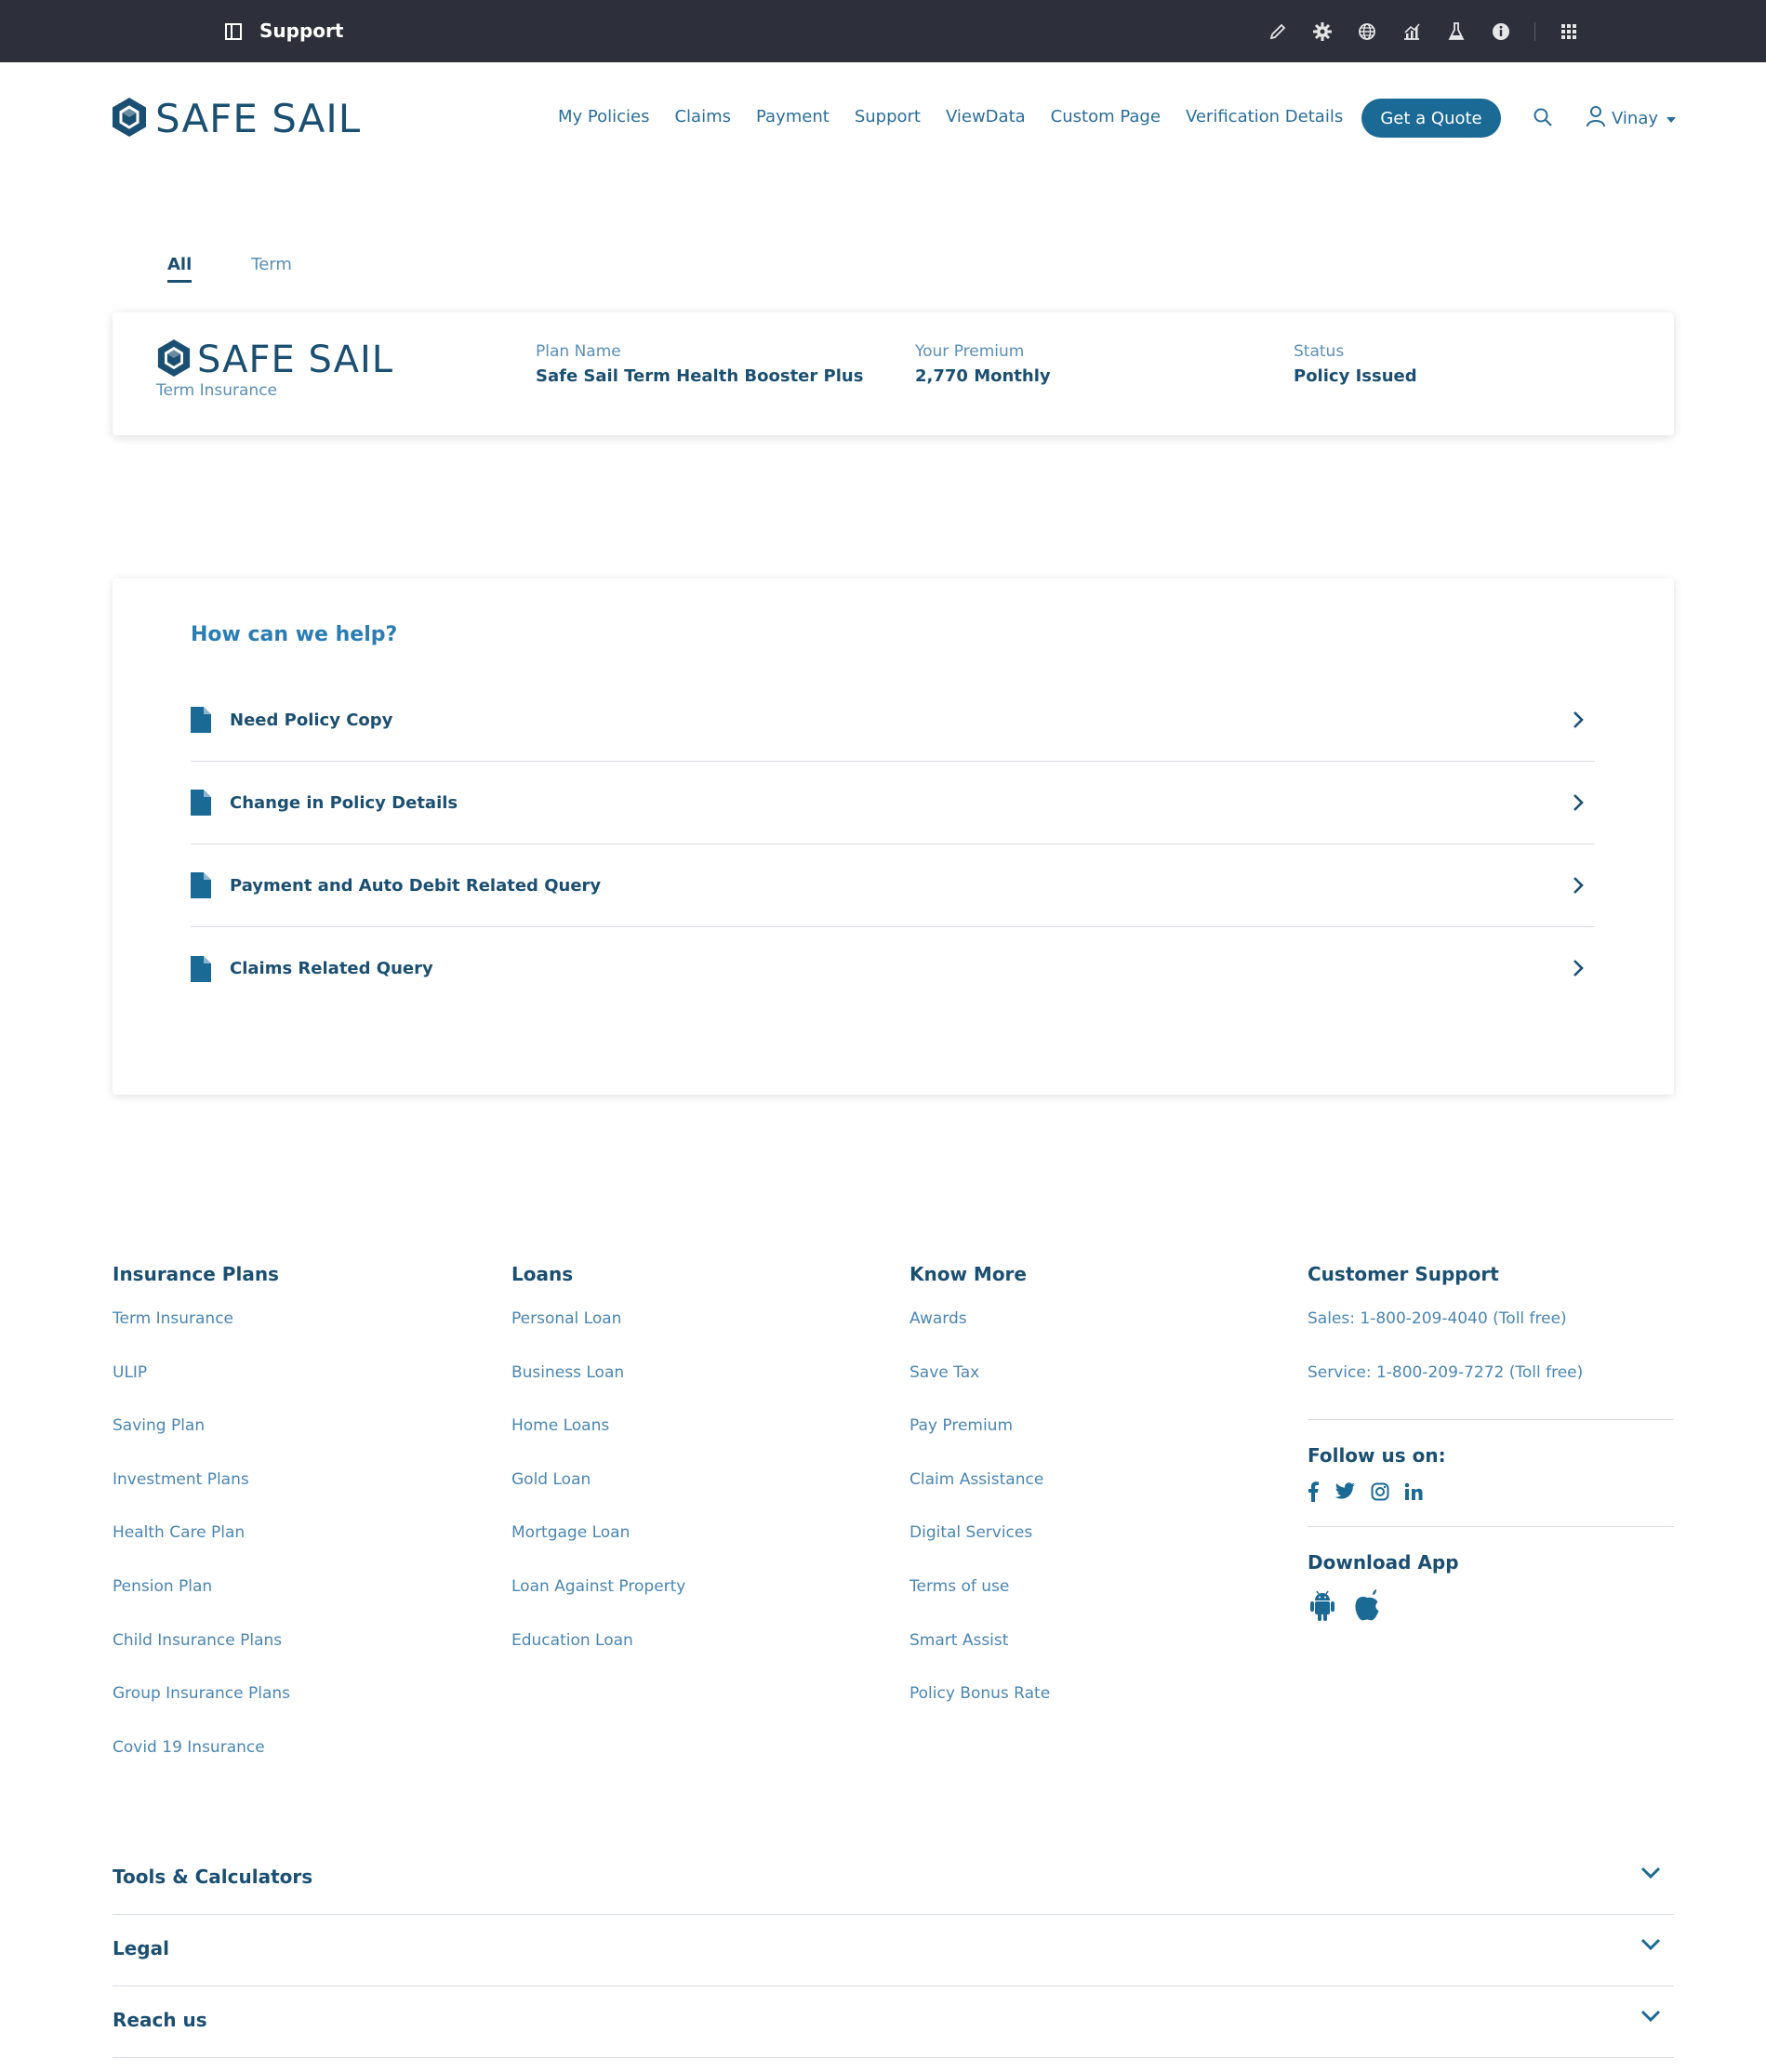 This screenshot has width=1766, height=2072. I want to click on nav-payment: Payment, so click(793, 116).